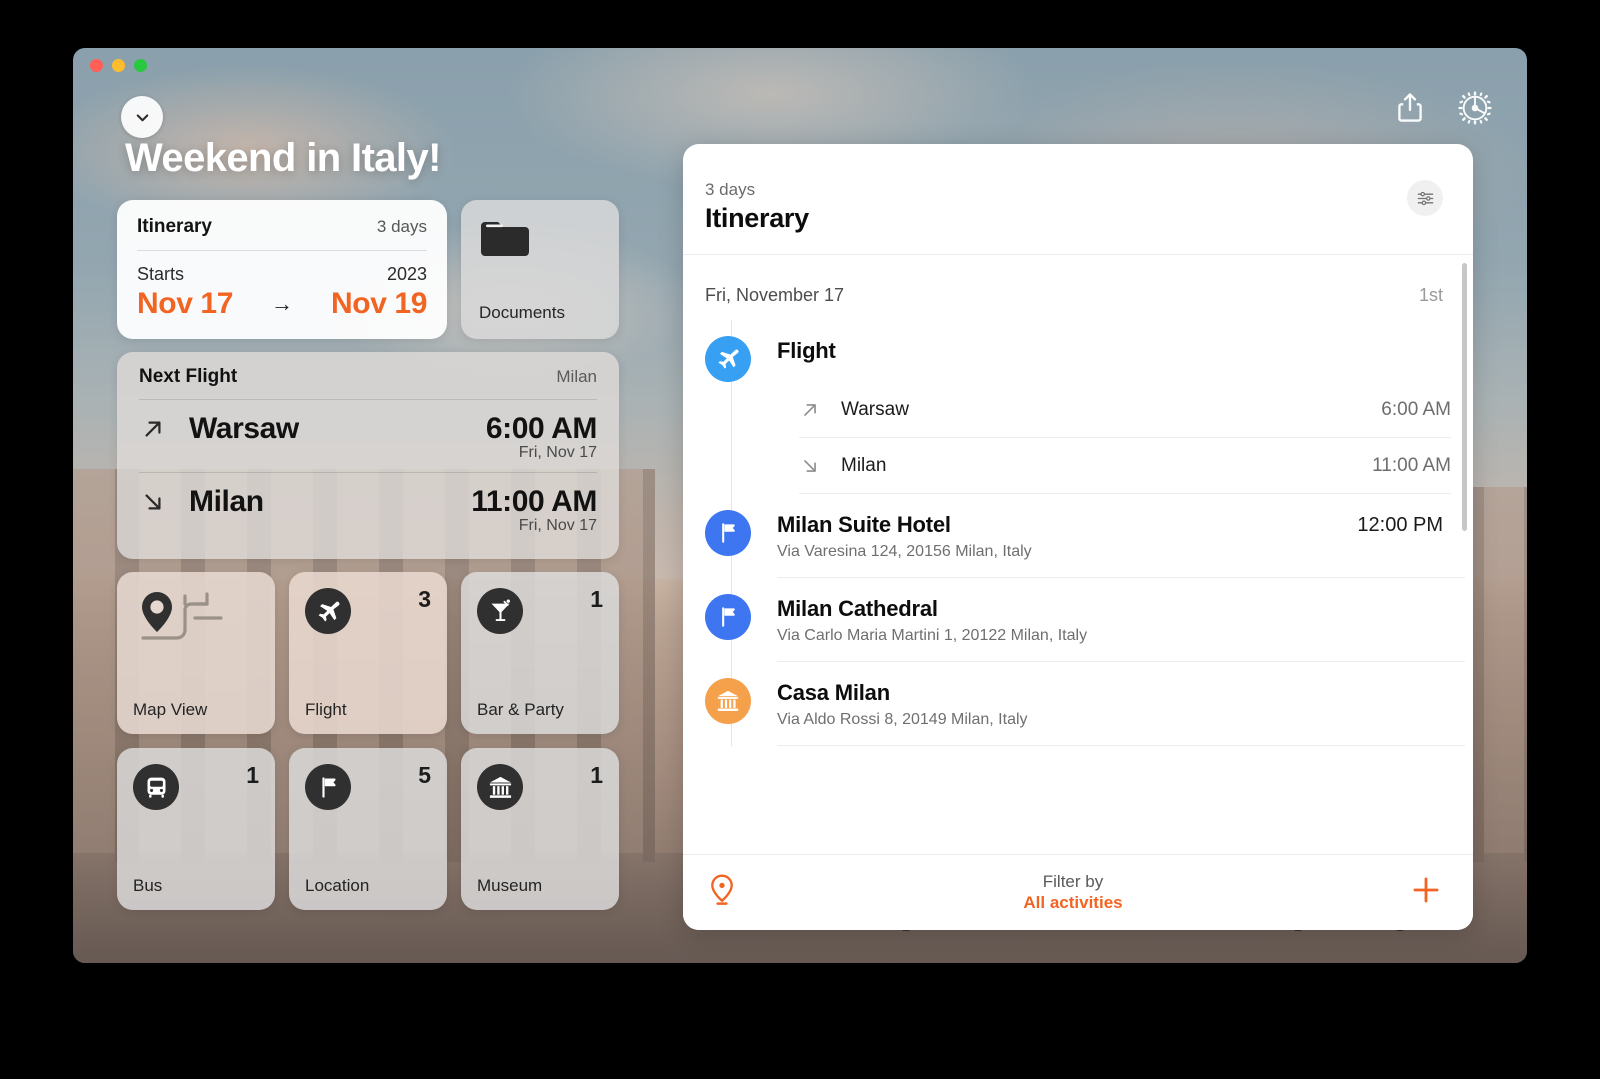  What do you see at coordinates (522, 312) in the screenshot?
I see `documents-label: Documents` at bounding box center [522, 312].